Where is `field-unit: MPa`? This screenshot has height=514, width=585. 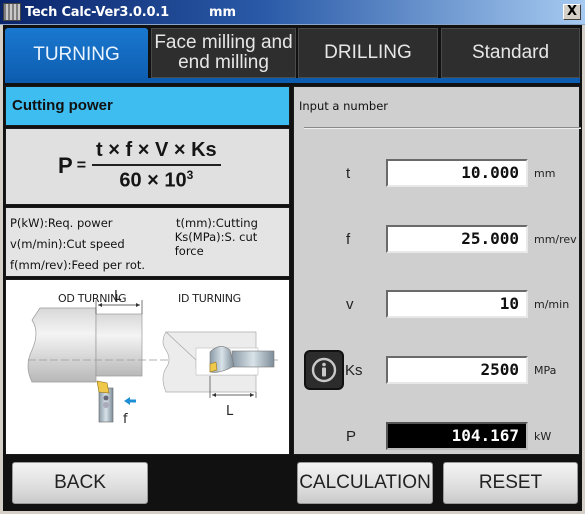
field-unit: MPa is located at coordinates (545, 370).